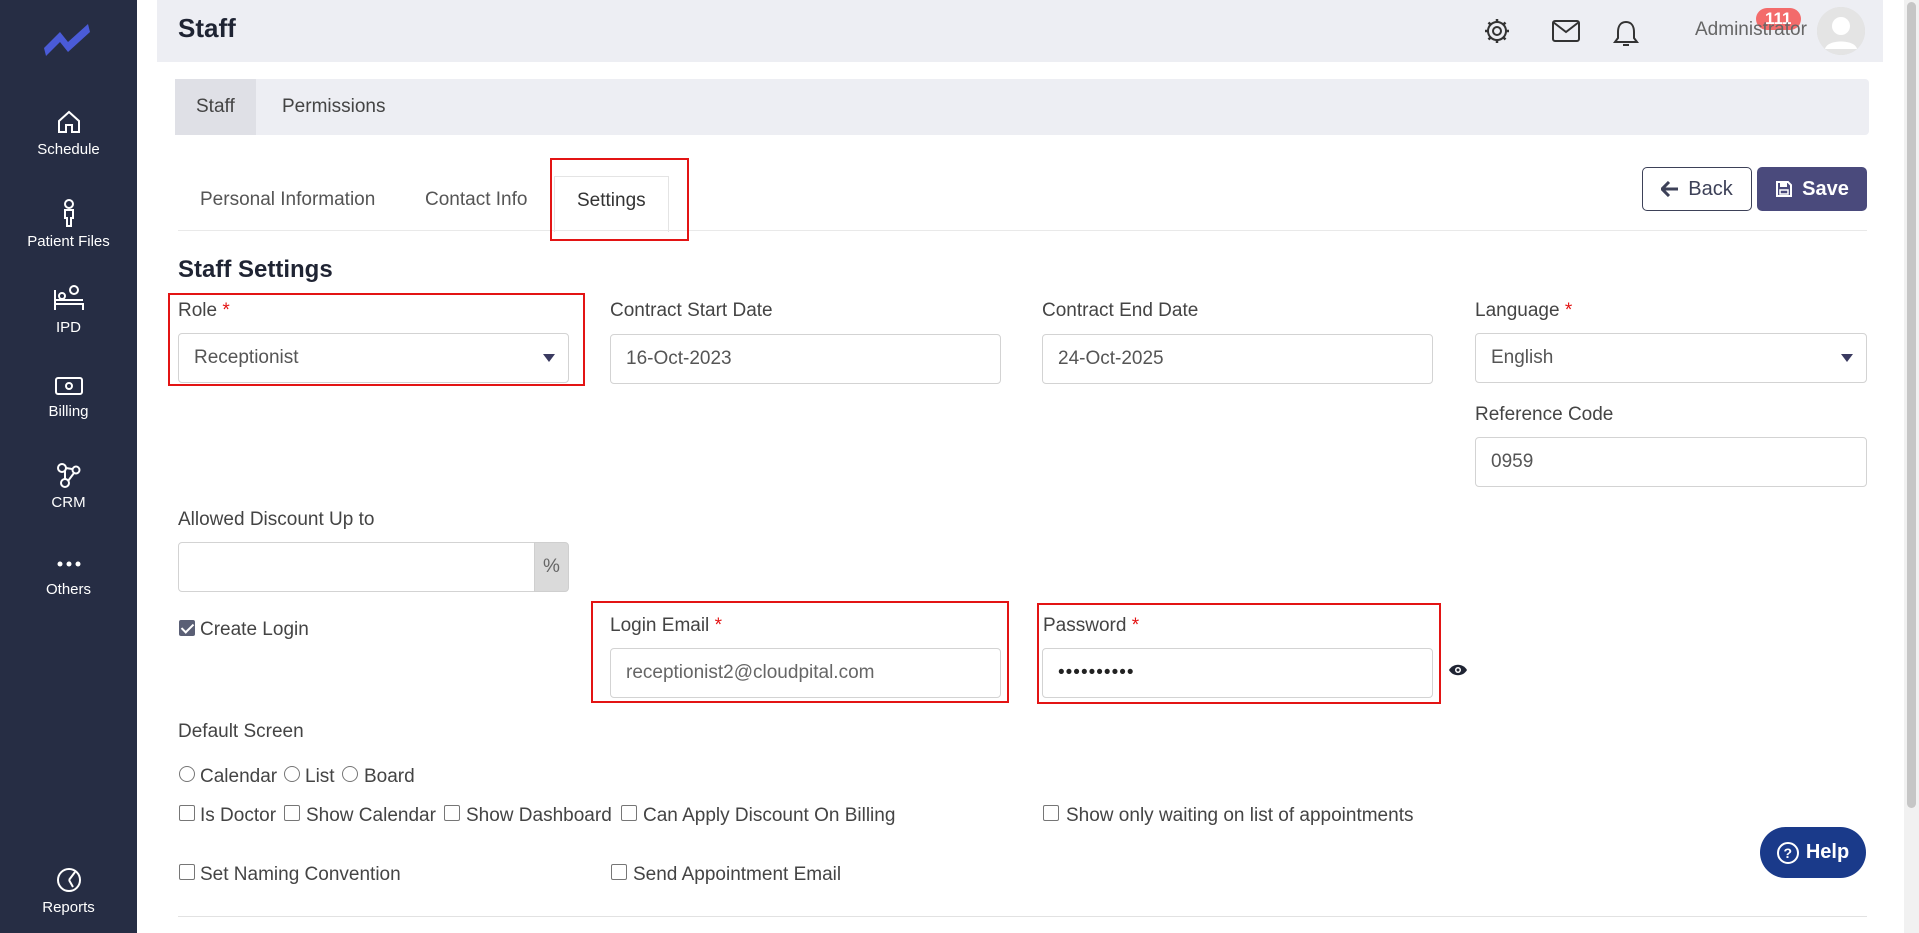 This screenshot has height=933, width=1919. Describe the element at coordinates (476, 204) in the screenshot. I see `tab-contact-info: Contact Info` at that location.